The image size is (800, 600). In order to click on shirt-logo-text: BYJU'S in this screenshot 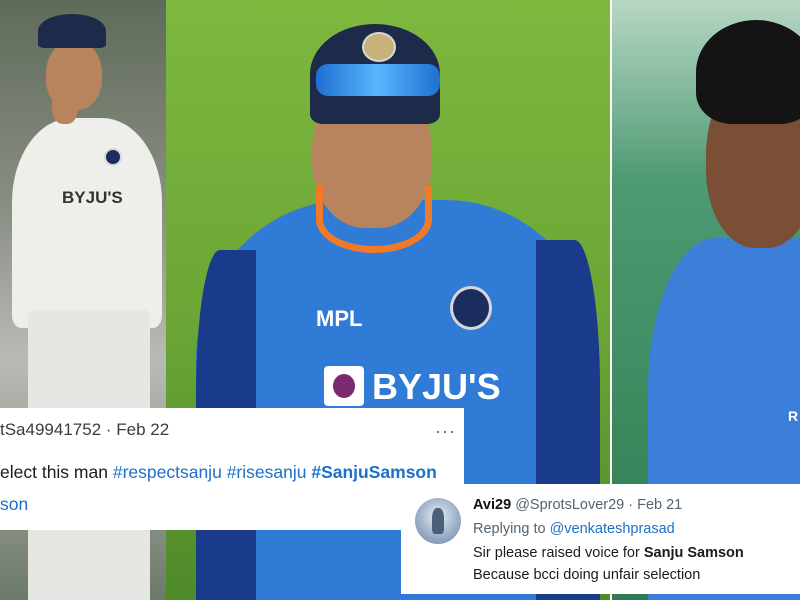, I will do `click(92, 197)`.